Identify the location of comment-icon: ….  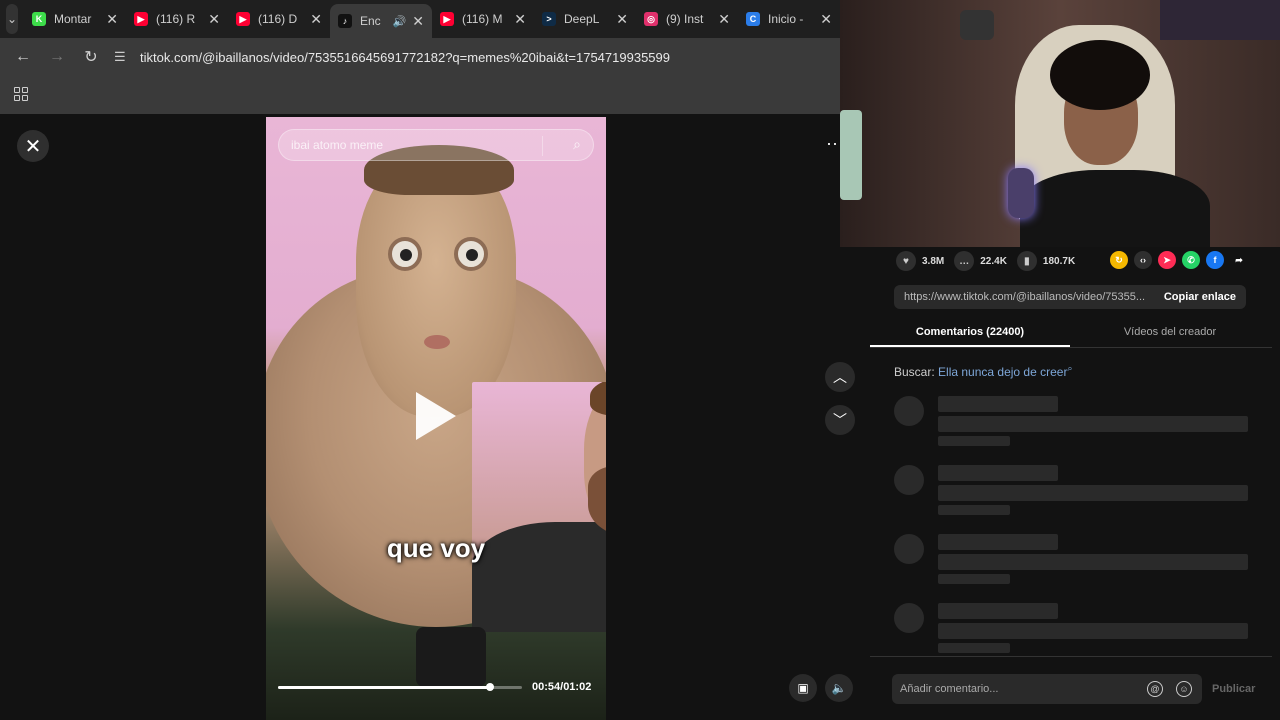
(964, 261).